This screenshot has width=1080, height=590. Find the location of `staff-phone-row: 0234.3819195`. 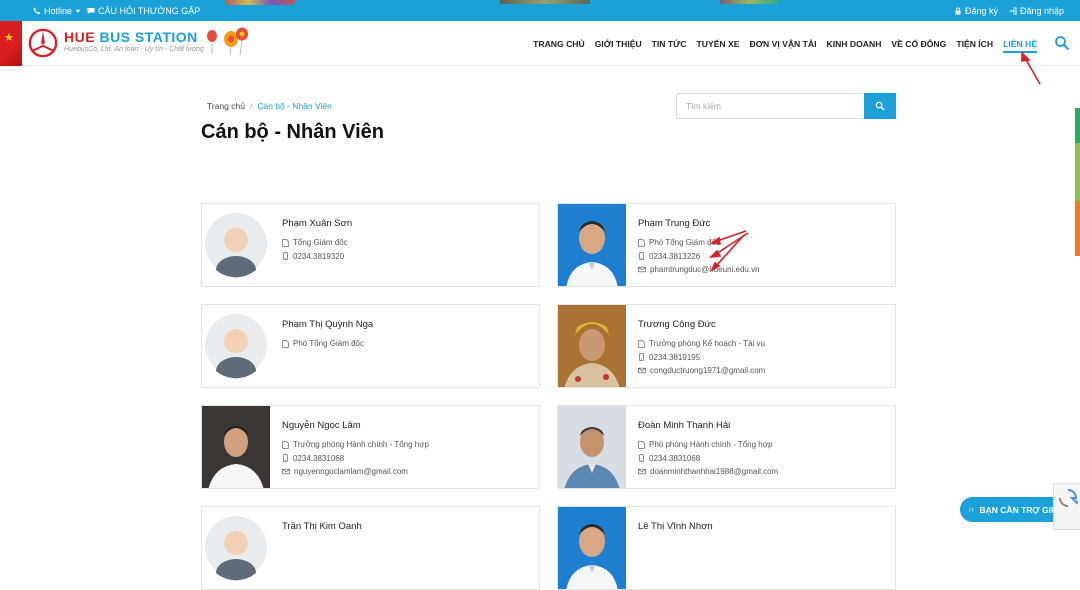

staff-phone-row: 0234.3819195 is located at coordinates (763, 358).